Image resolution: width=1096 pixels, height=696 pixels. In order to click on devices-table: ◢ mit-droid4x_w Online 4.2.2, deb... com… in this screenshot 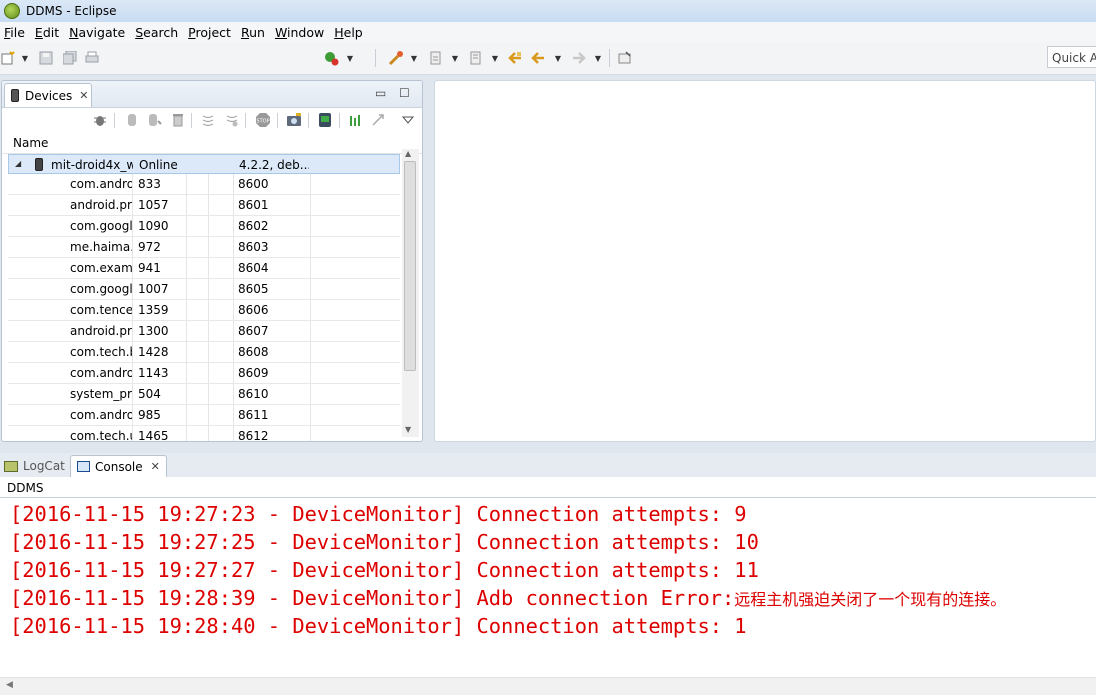, I will do `click(204, 298)`.